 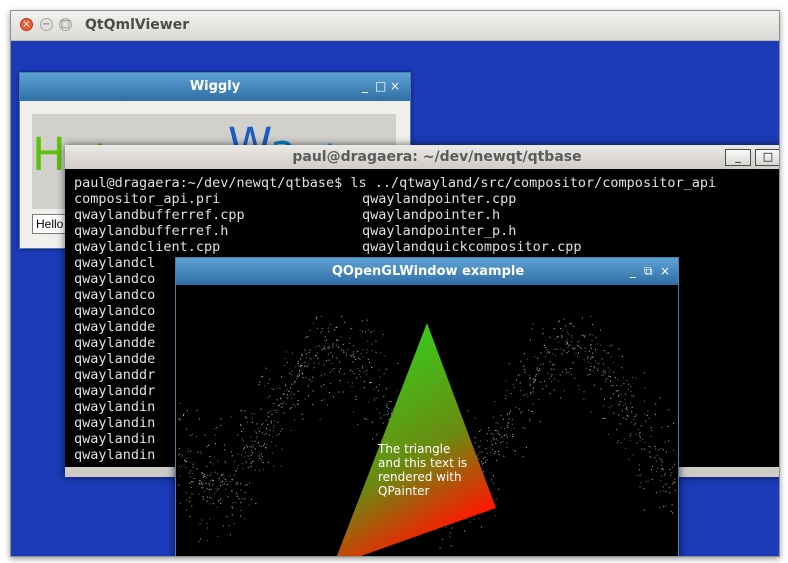 What do you see at coordinates (46, 24) in the screenshot?
I see `minimize-icon: −` at bounding box center [46, 24].